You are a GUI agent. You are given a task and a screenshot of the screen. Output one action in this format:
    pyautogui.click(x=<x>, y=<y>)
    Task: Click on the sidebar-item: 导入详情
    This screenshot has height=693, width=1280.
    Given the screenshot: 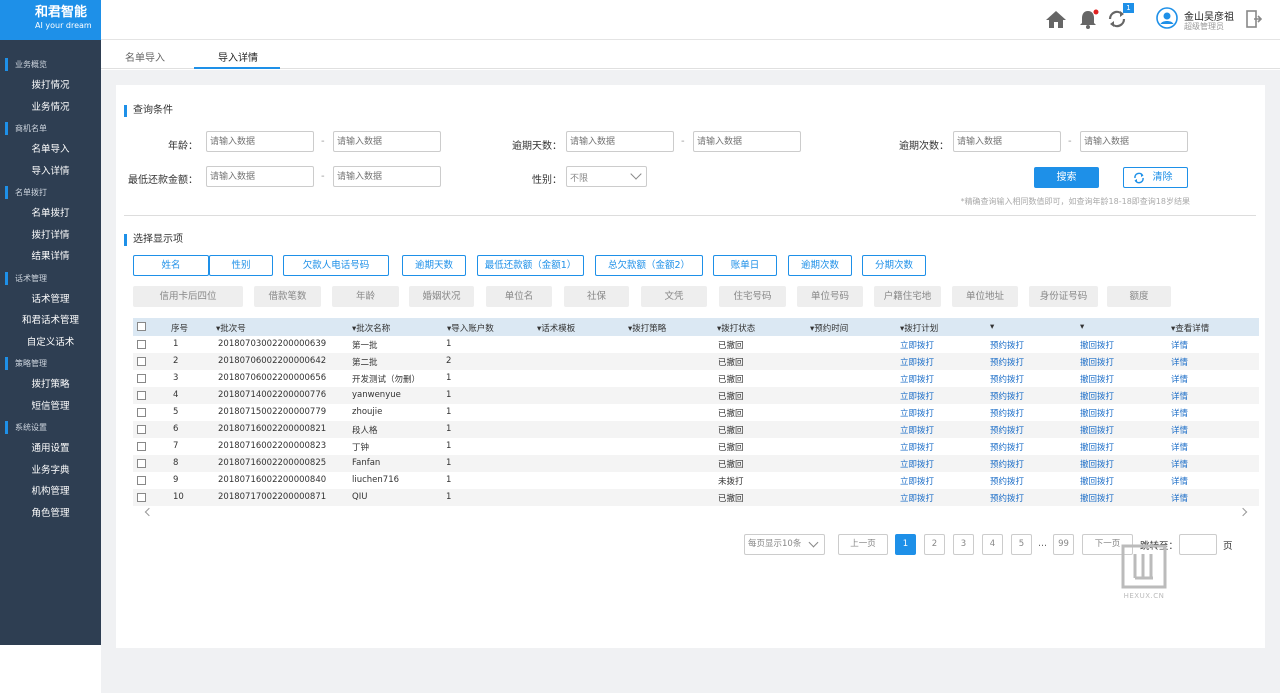 What is the action you would take?
    pyautogui.click(x=50, y=172)
    